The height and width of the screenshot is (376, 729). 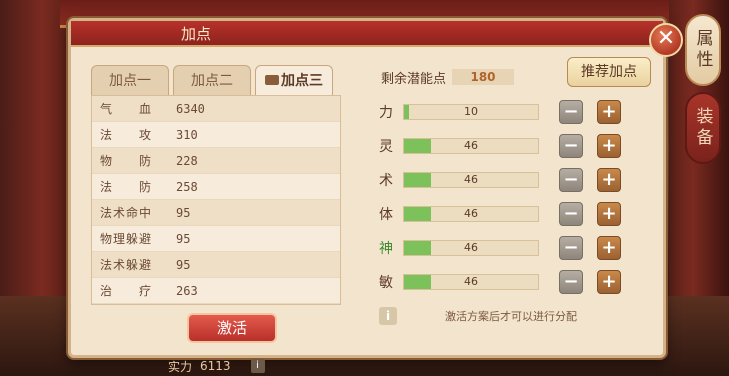 What do you see at coordinates (232, 328) in the screenshot?
I see `activate-button: 激活` at bounding box center [232, 328].